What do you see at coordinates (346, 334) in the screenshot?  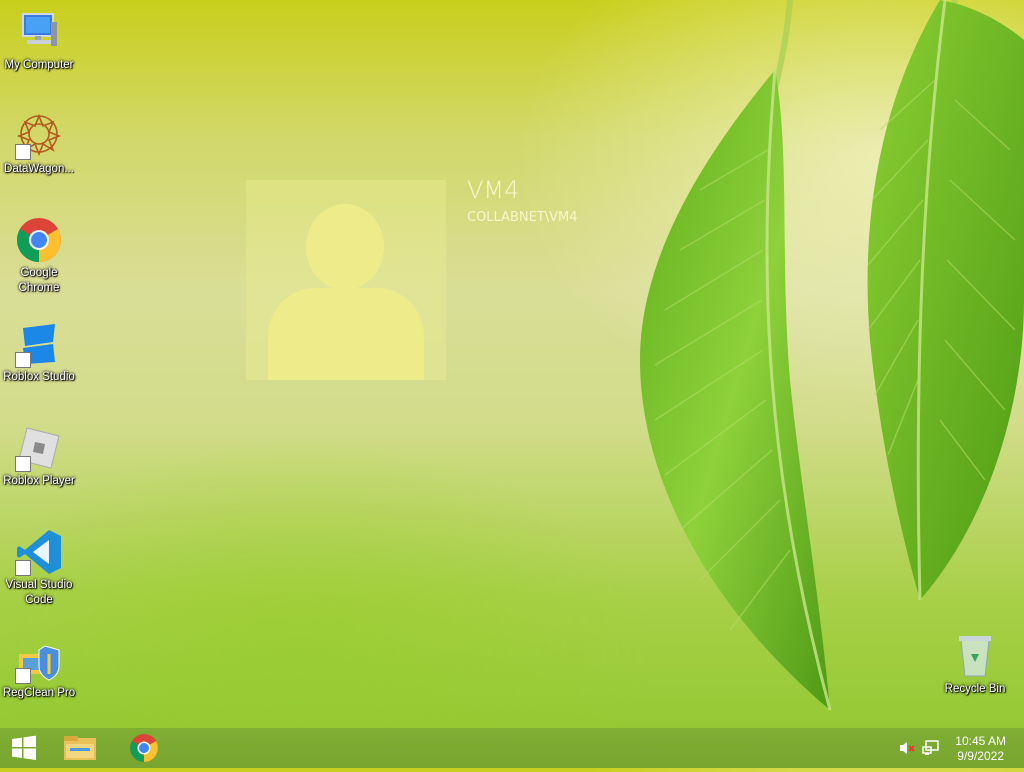 I see `user-body-shape` at bounding box center [346, 334].